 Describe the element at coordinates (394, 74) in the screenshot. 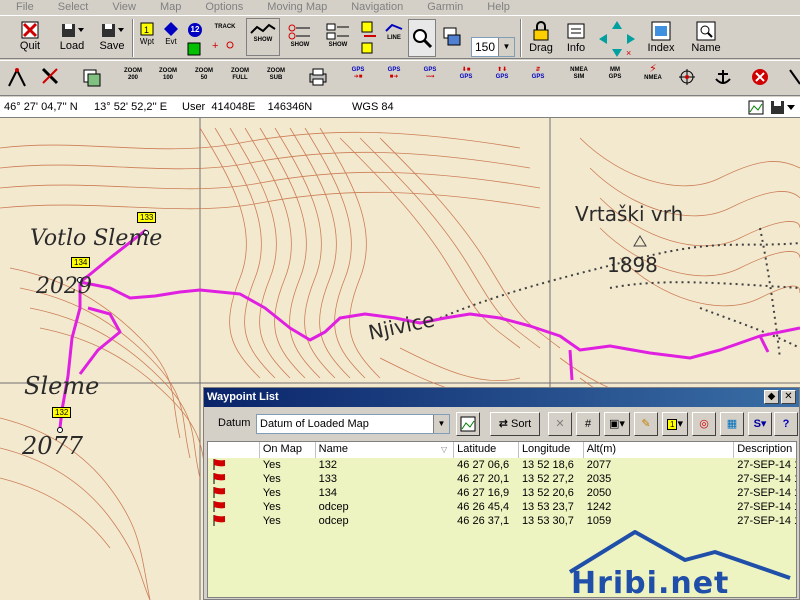

I see `gps-waypoint-upload-button: GPS ■➜` at that location.